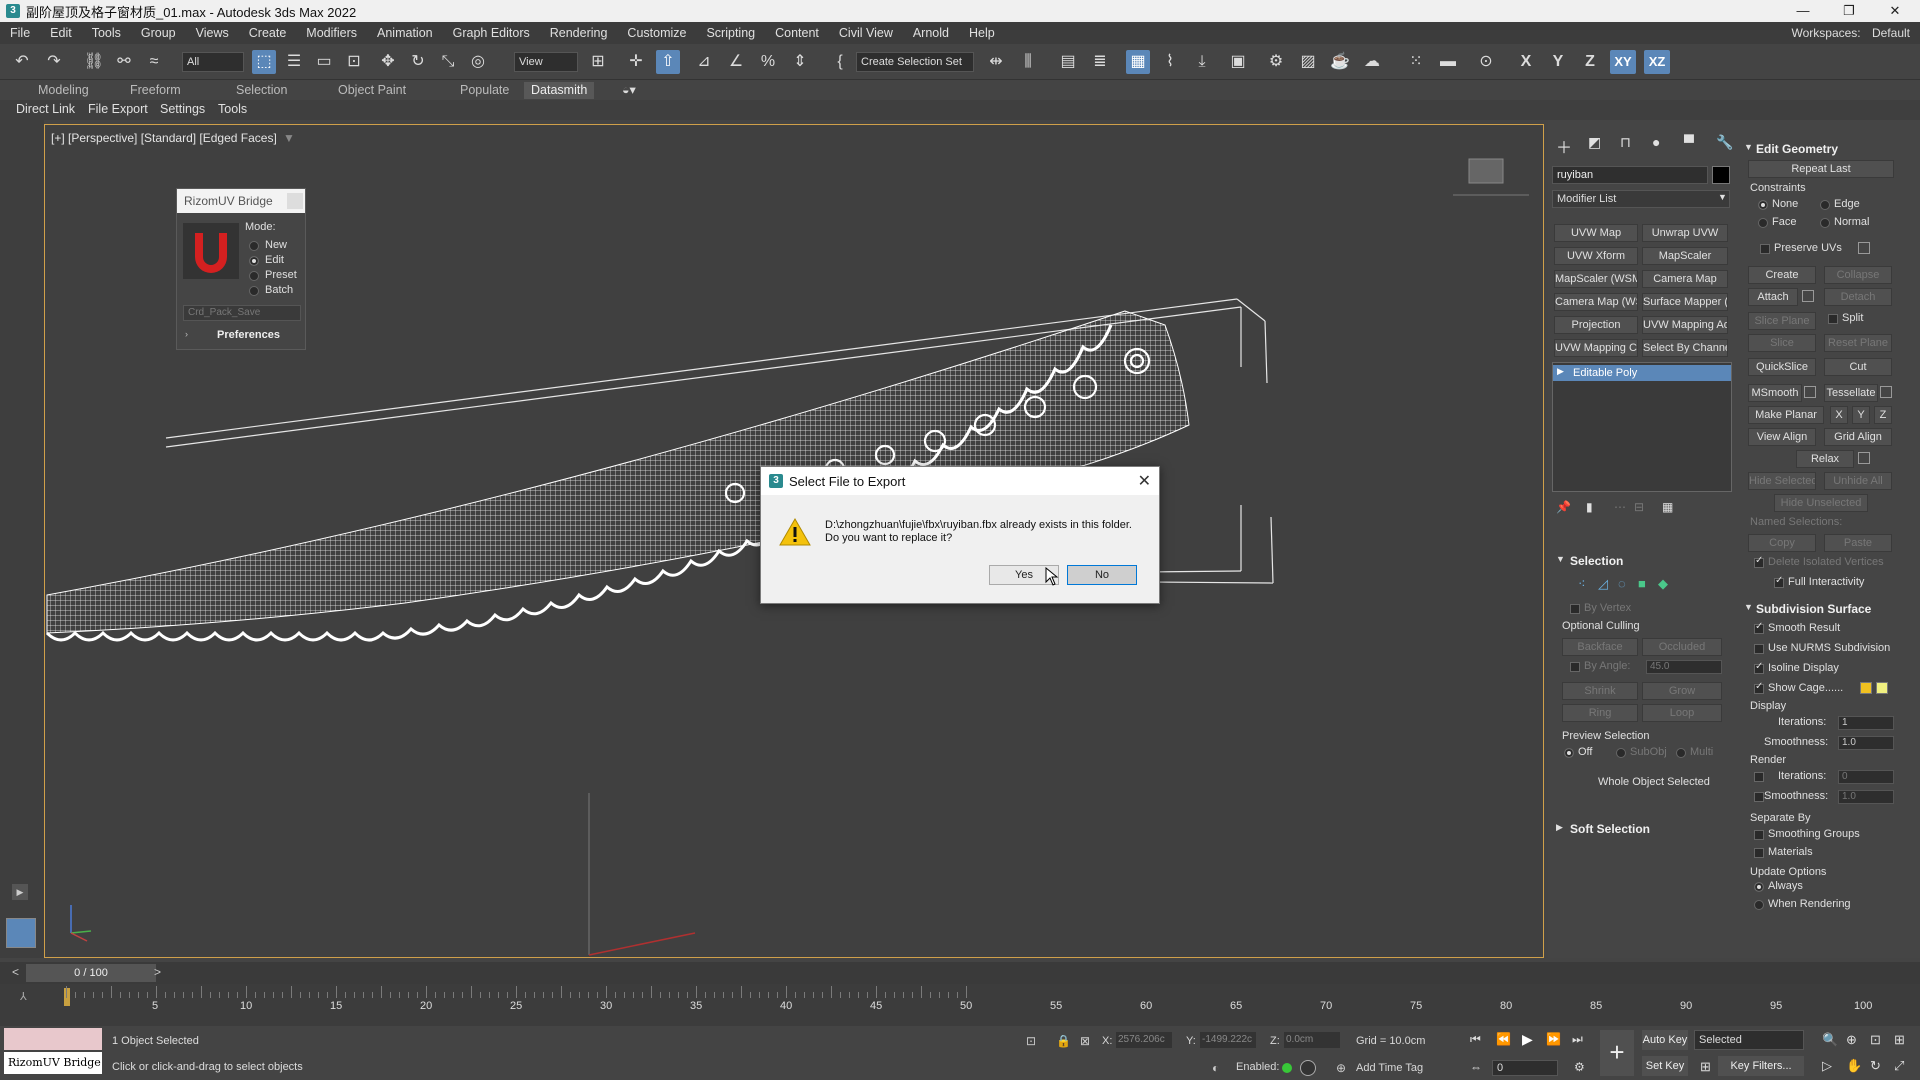 The image size is (1920, 1080). What do you see at coordinates (63, 90) in the screenshot?
I see `tab-modeling: Modeling` at bounding box center [63, 90].